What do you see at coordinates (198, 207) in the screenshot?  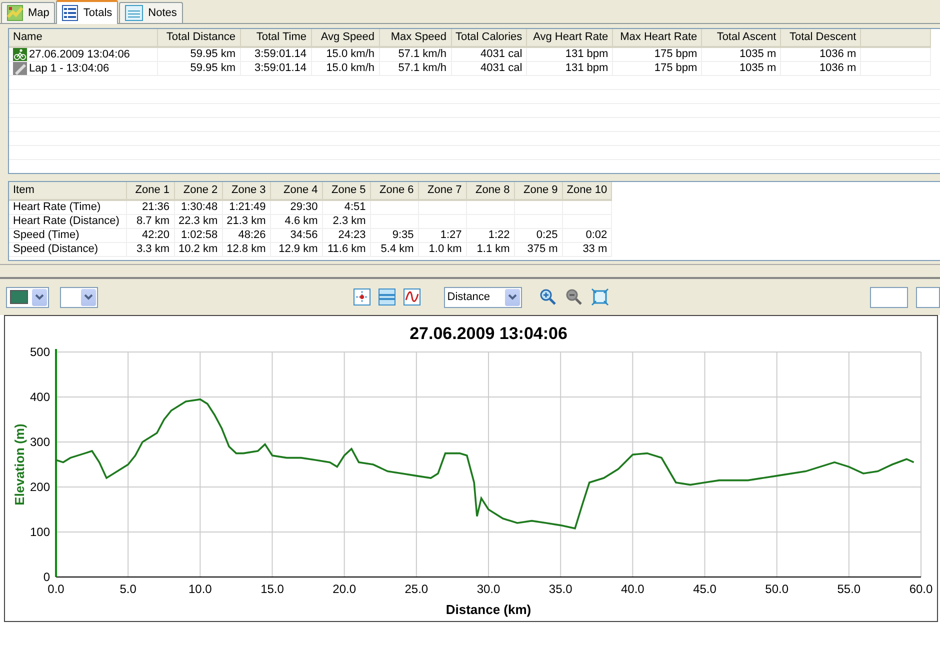 I see `table-cell: 1:30:48` at bounding box center [198, 207].